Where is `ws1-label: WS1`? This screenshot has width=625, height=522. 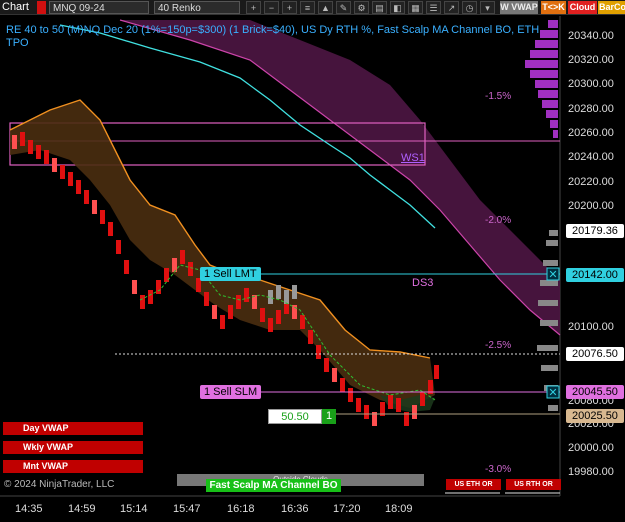 ws1-label: WS1 is located at coordinates (413, 158).